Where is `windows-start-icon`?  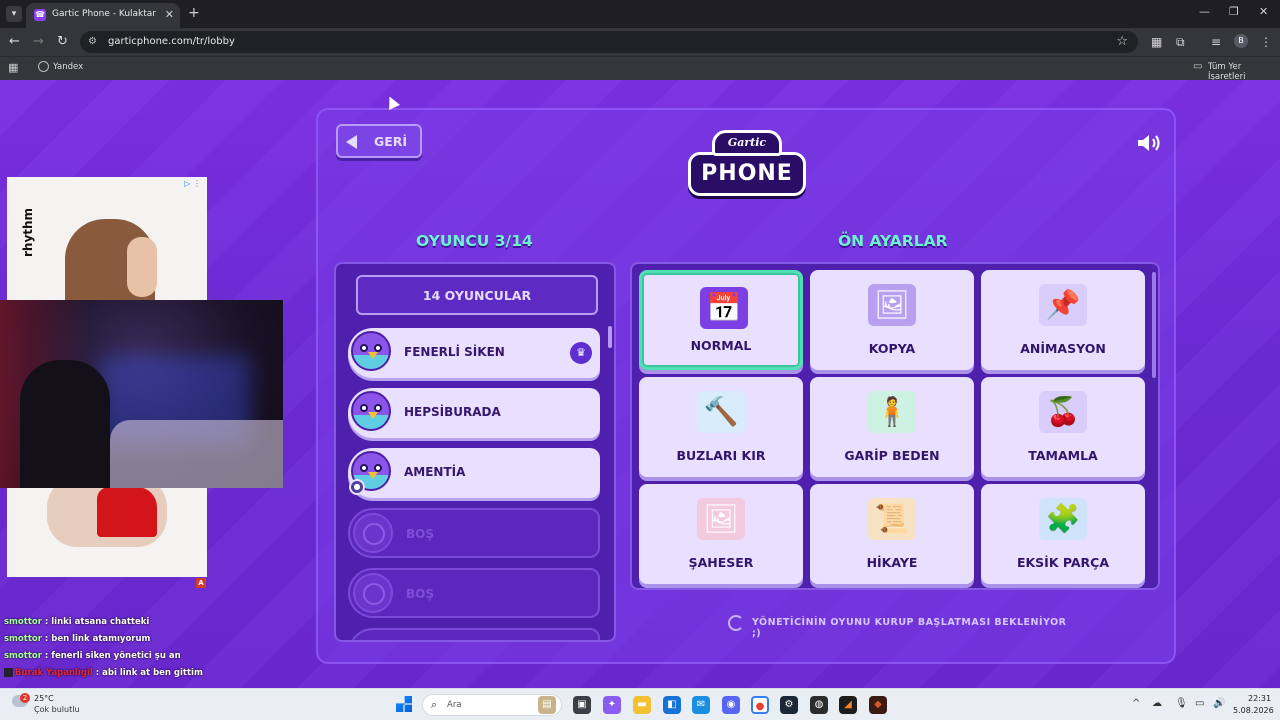
windows-start-icon is located at coordinates (404, 704).